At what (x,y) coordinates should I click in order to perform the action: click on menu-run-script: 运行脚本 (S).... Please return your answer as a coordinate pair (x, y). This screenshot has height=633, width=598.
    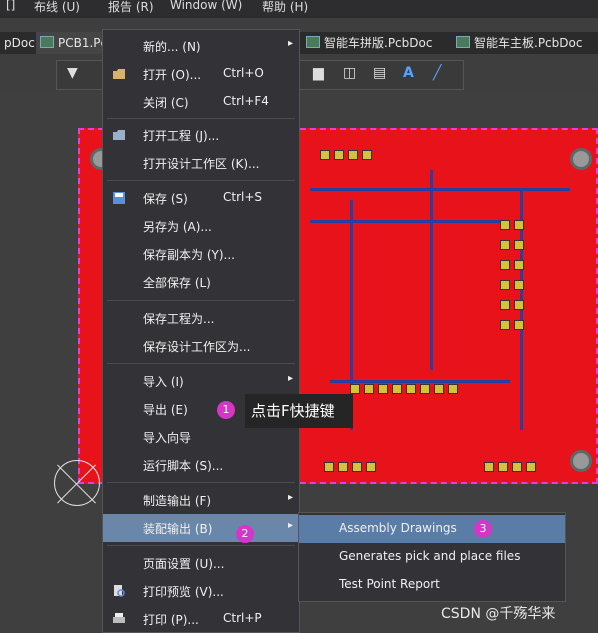
    Looking at the image, I should click on (201, 465).